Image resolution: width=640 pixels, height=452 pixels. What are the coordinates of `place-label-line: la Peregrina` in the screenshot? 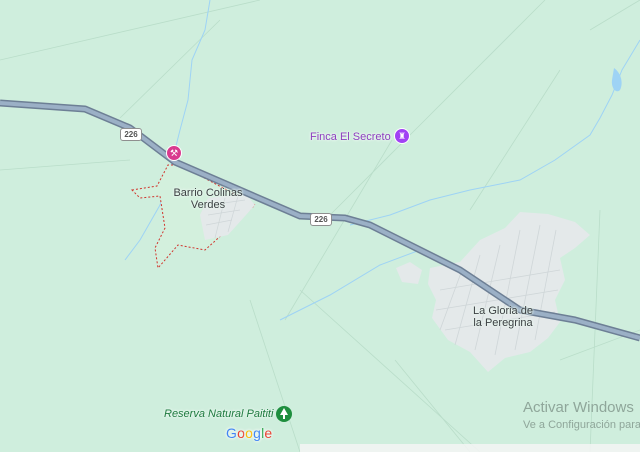 It's located at (503, 323).